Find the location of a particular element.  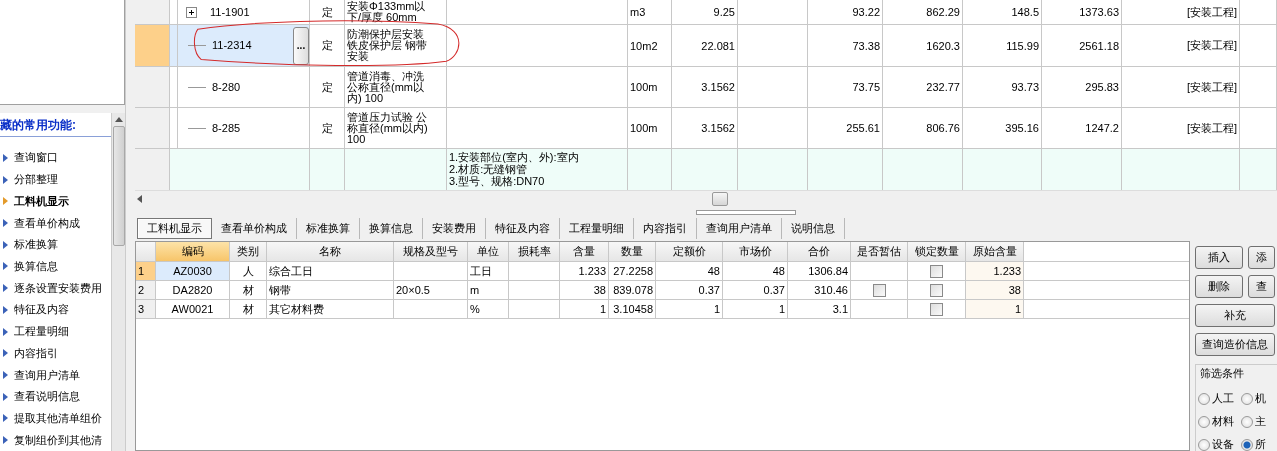

sidebar-item: 查询用户清单 is located at coordinates (47, 375).